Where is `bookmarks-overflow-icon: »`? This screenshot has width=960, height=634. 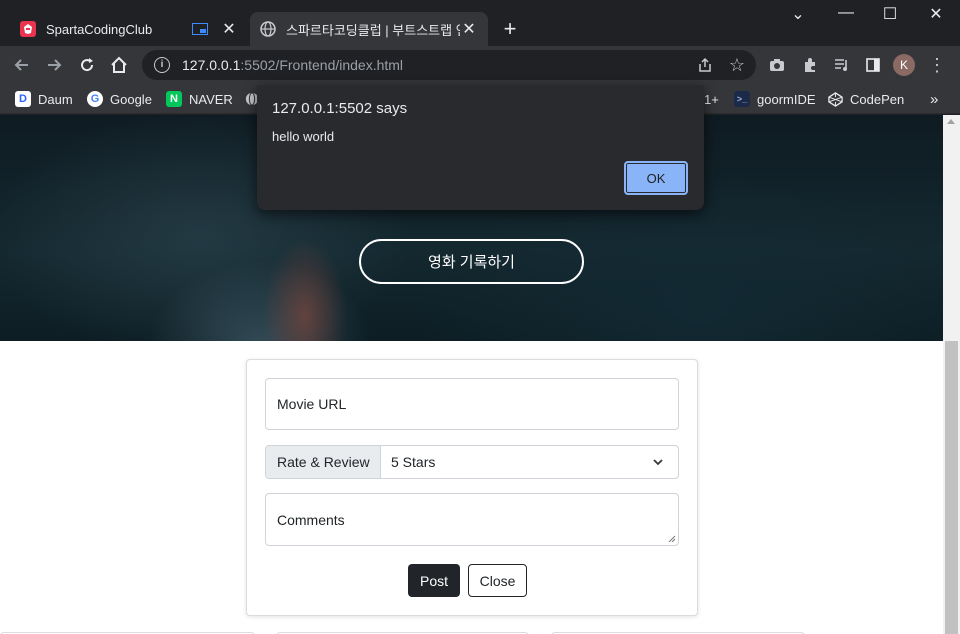 bookmarks-overflow-icon: » is located at coordinates (934, 99).